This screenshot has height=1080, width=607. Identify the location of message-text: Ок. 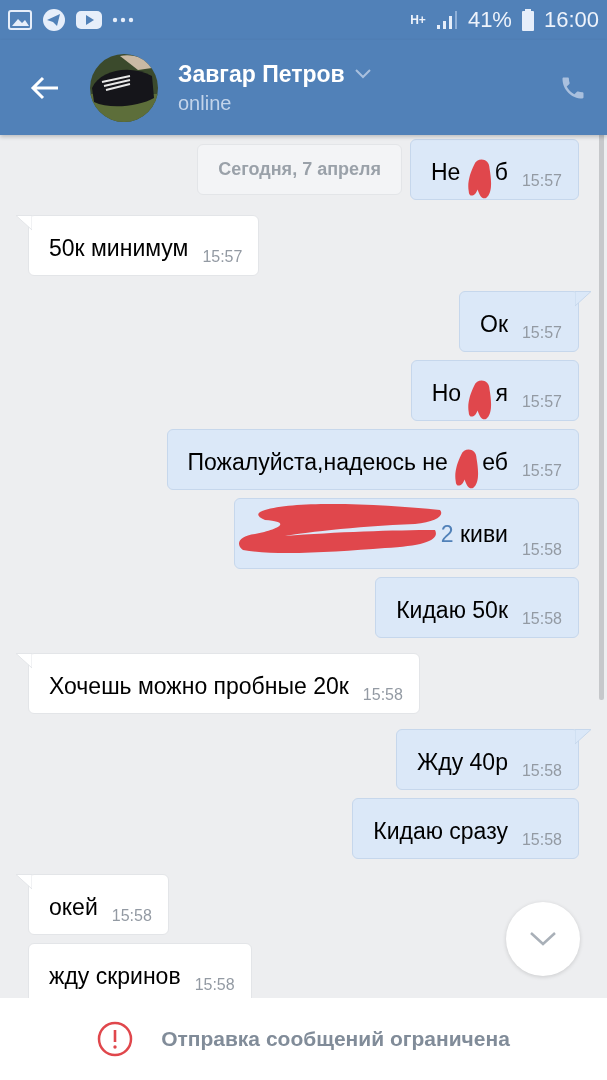
(494, 324).